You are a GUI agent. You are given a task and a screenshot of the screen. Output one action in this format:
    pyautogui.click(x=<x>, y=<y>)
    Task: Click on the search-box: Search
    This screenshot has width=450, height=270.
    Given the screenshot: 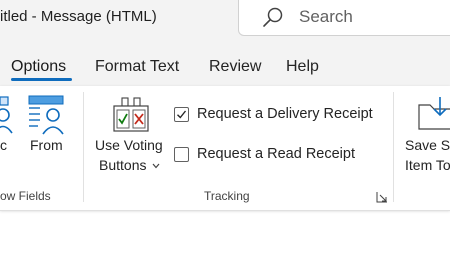 What is the action you would take?
    pyautogui.click(x=344, y=18)
    